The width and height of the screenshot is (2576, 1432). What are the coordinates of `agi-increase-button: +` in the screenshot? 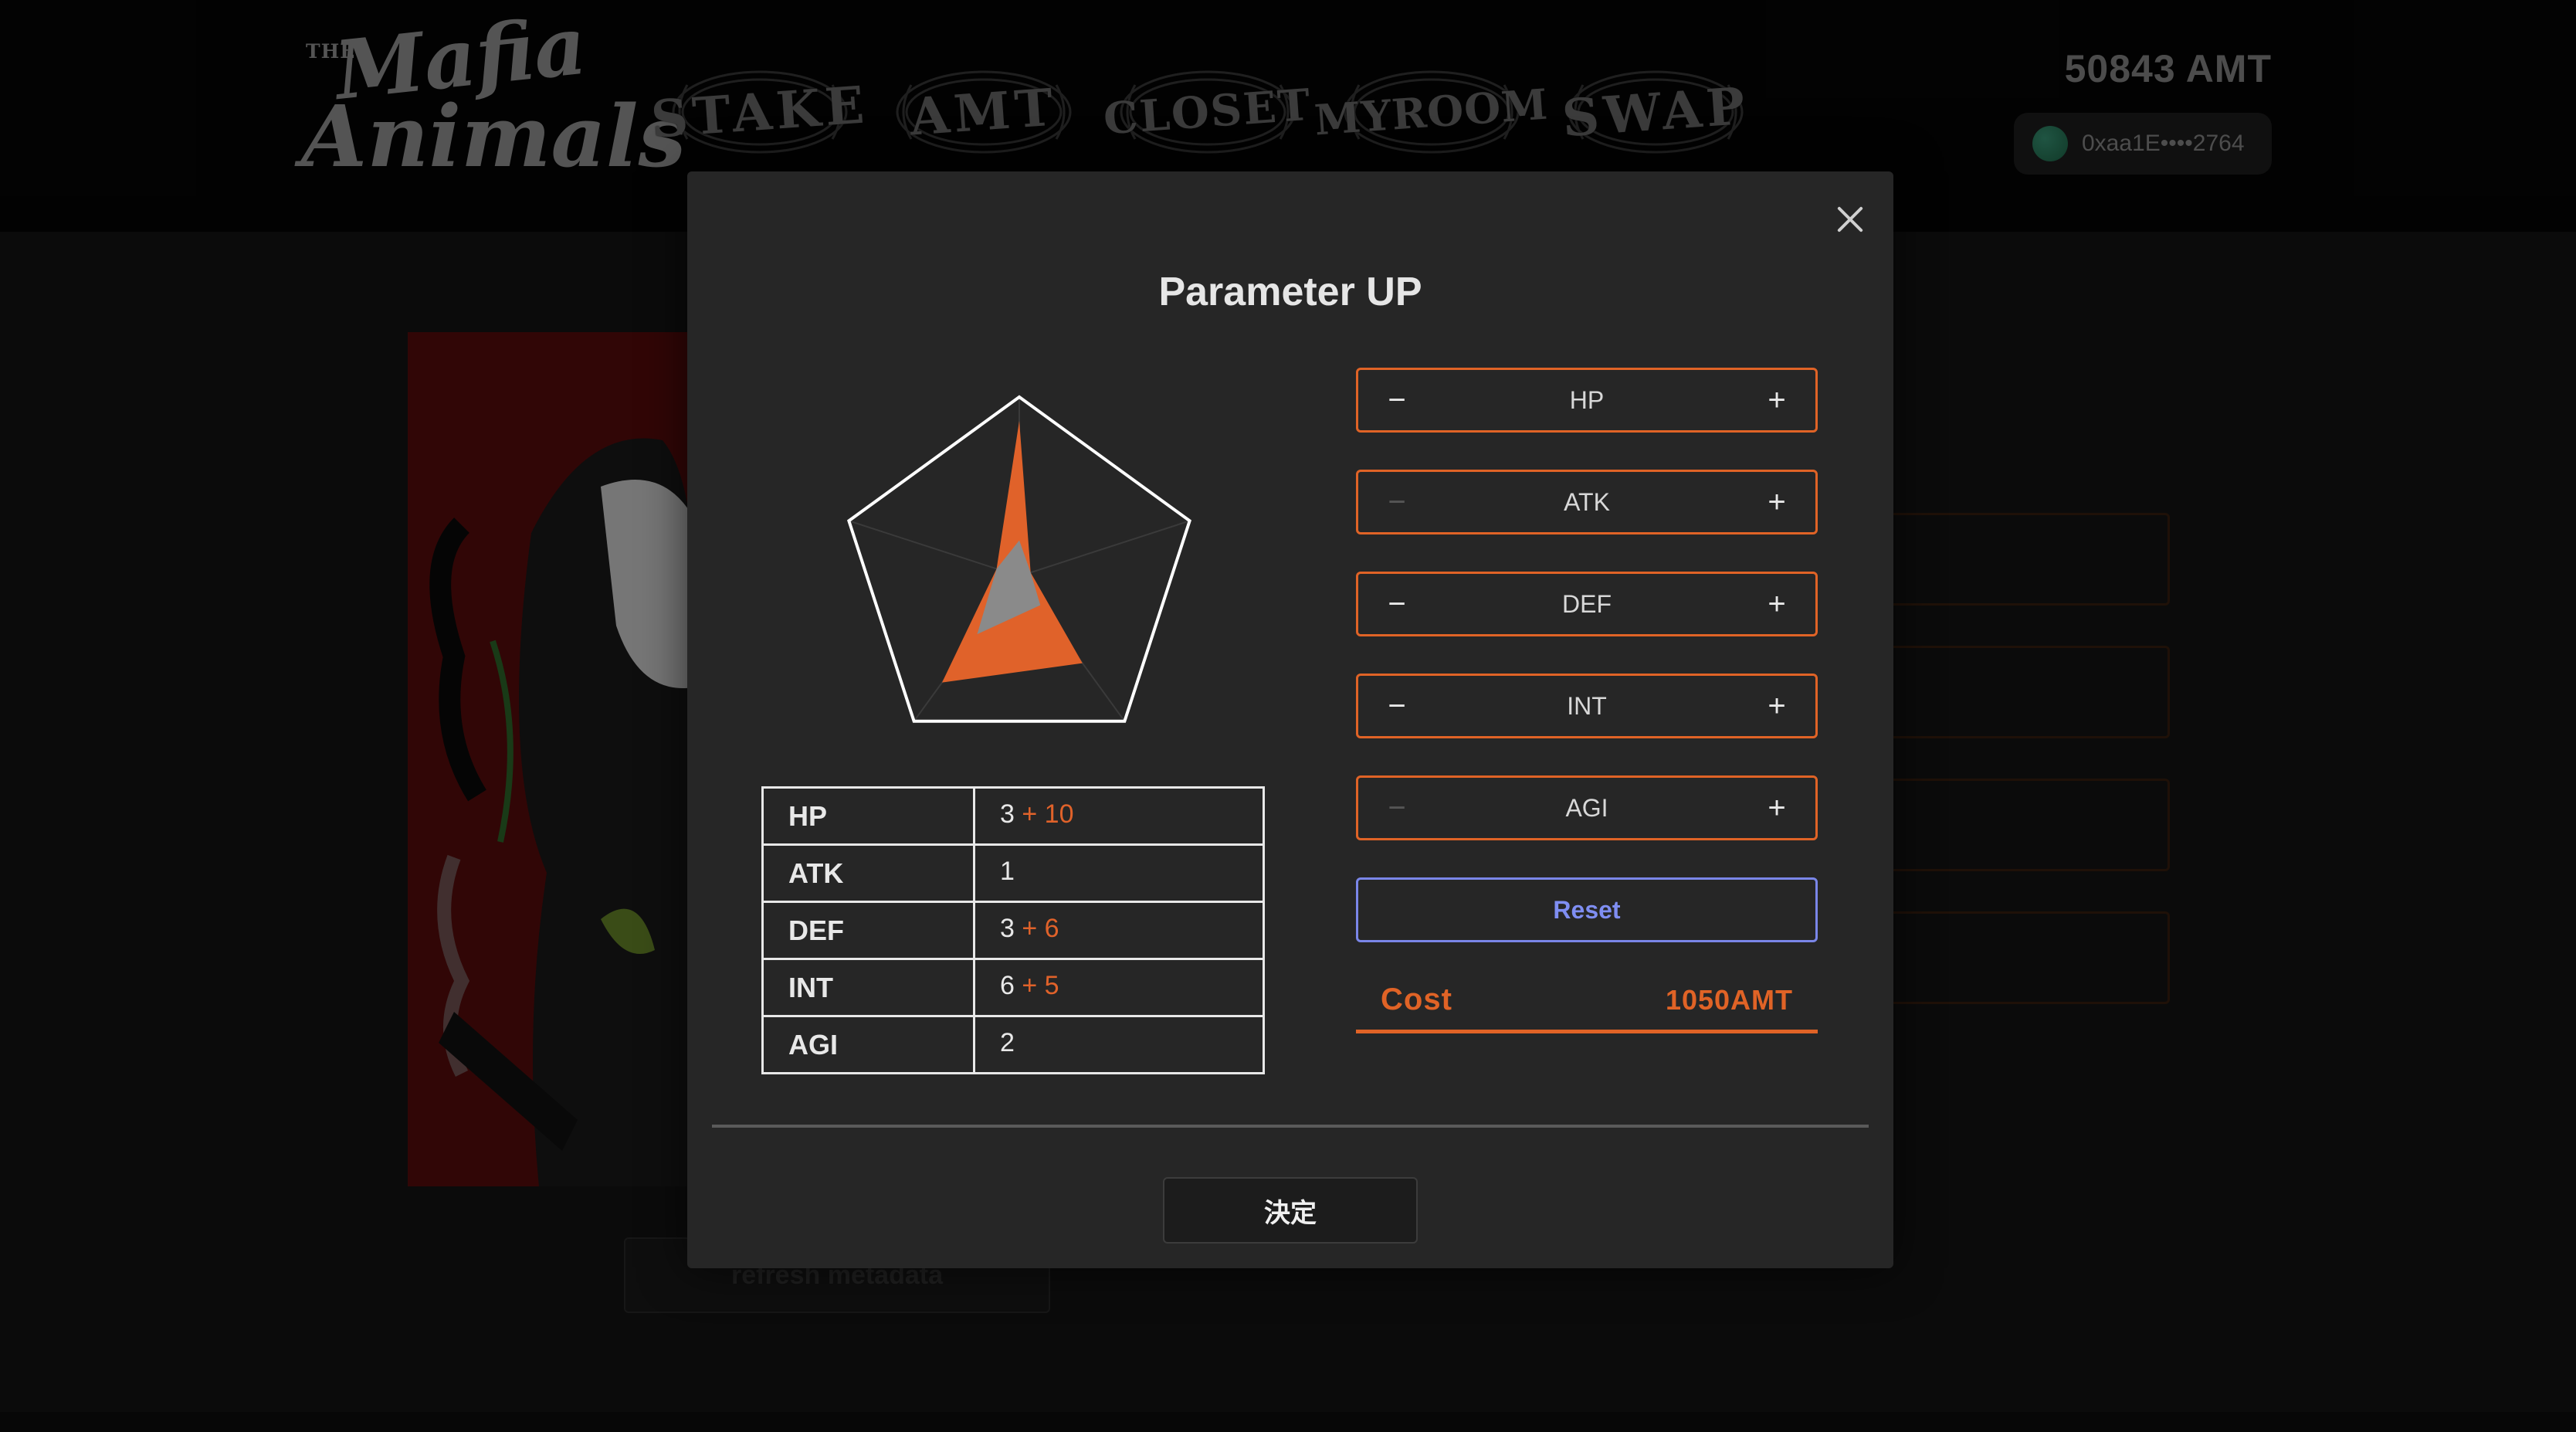 It's located at (1777, 808).